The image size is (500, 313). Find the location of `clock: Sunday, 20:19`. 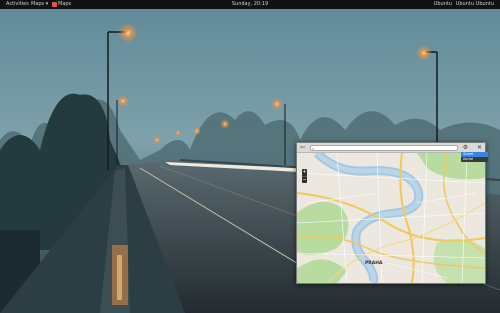

clock: Sunday, 20:19 is located at coordinates (250, 4).